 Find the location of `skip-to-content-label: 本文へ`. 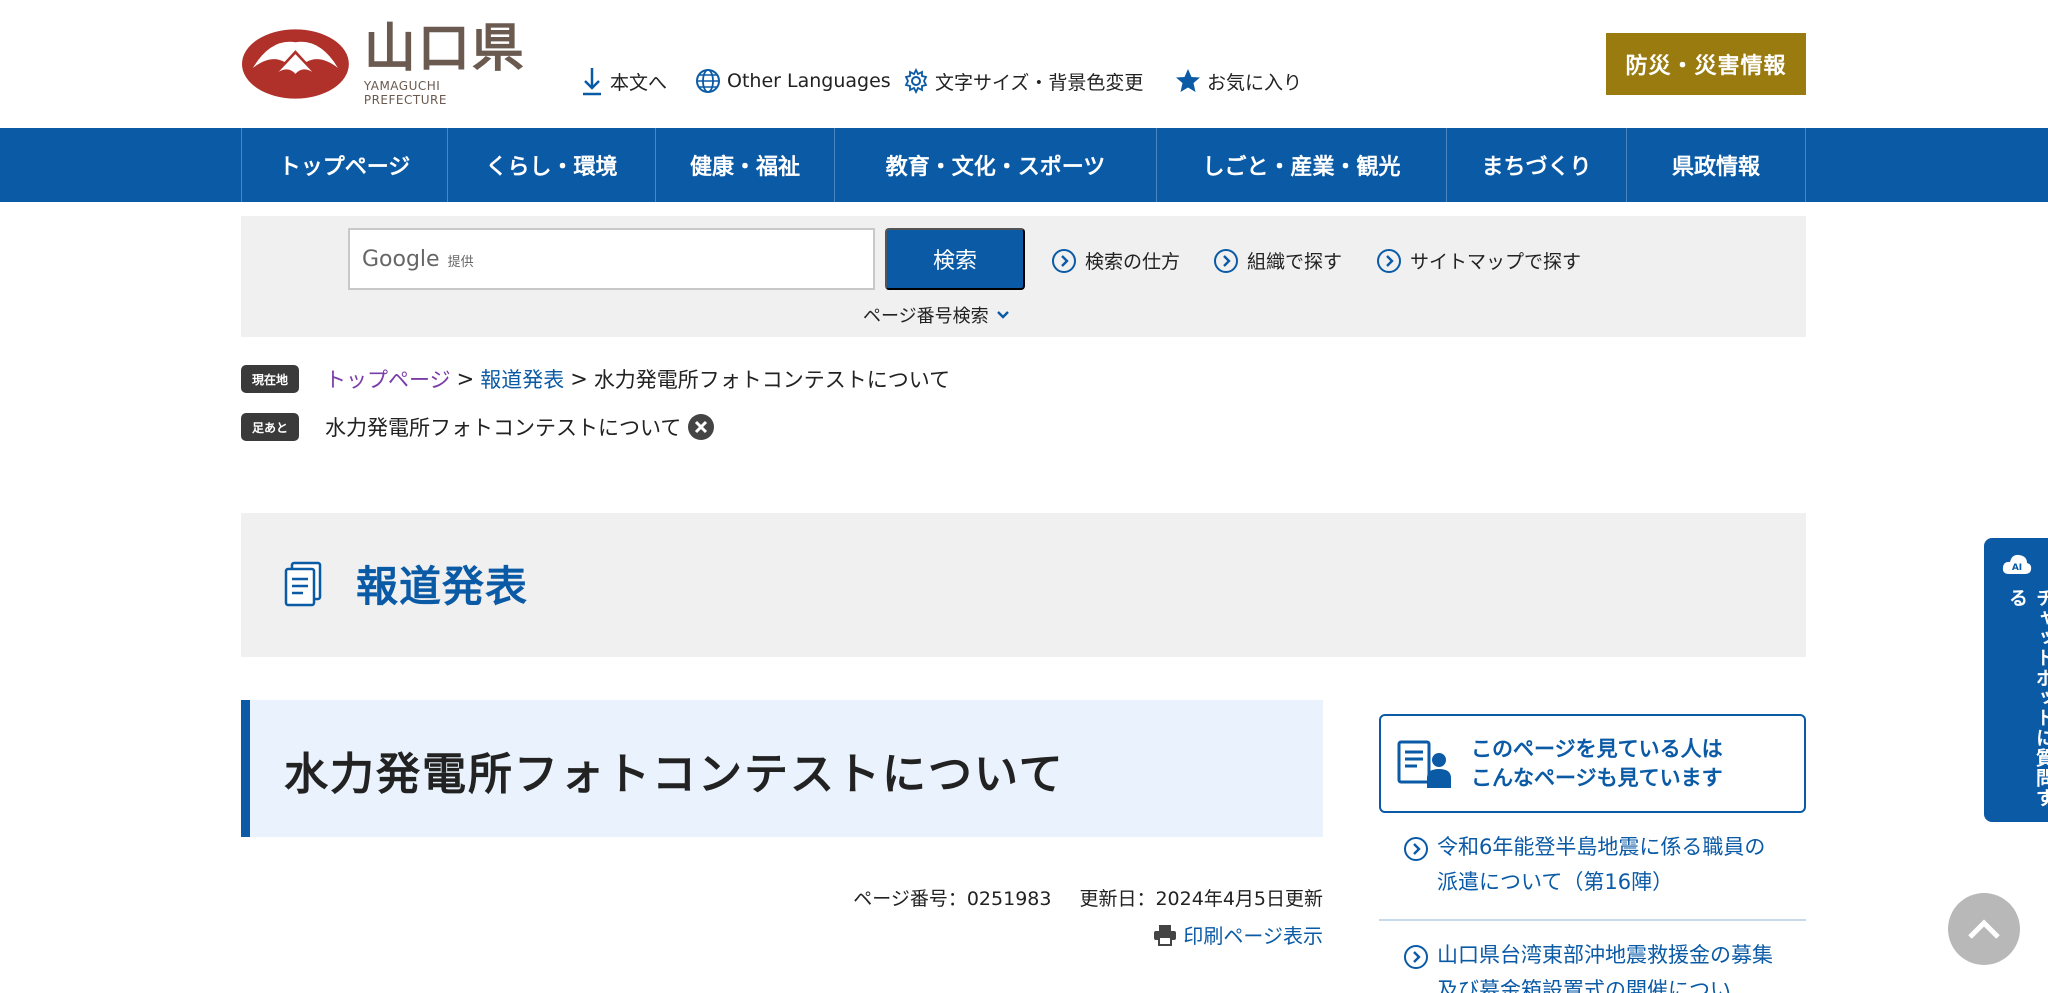

skip-to-content-label: 本文へ is located at coordinates (639, 82).